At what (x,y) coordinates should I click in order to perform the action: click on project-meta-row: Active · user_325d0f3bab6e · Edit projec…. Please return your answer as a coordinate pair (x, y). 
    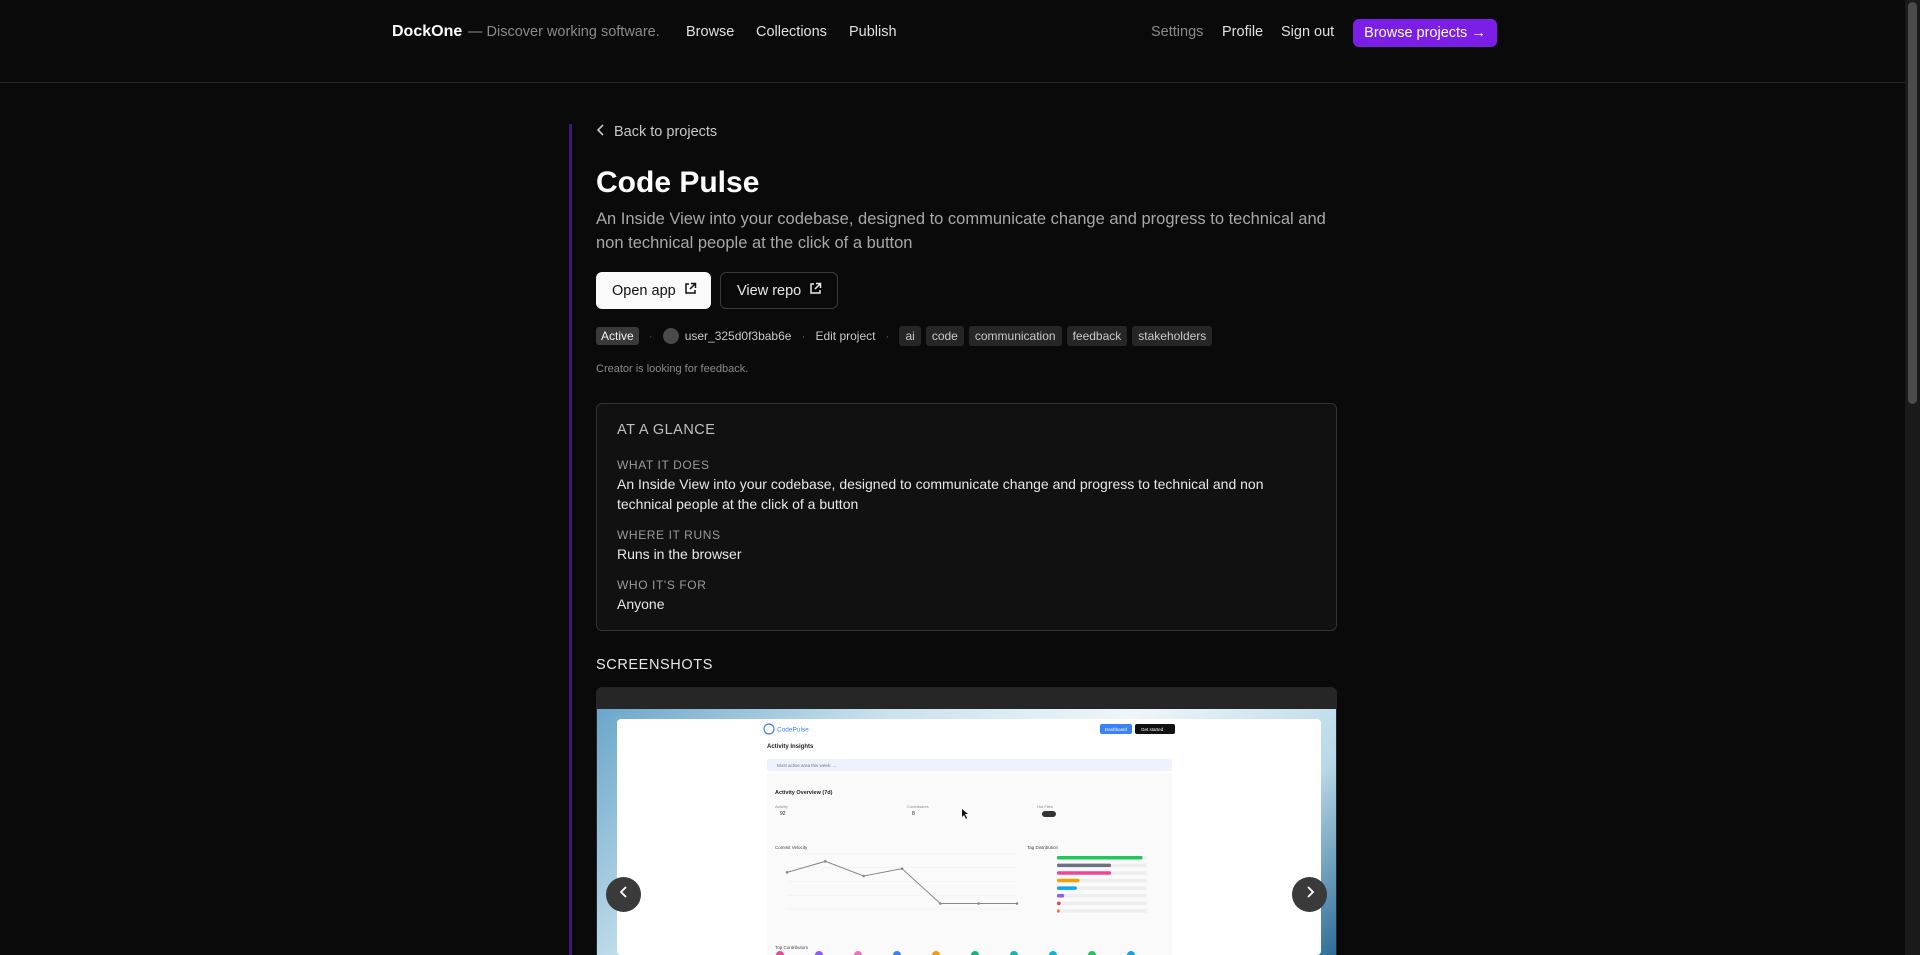
    Looking at the image, I should click on (906, 335).